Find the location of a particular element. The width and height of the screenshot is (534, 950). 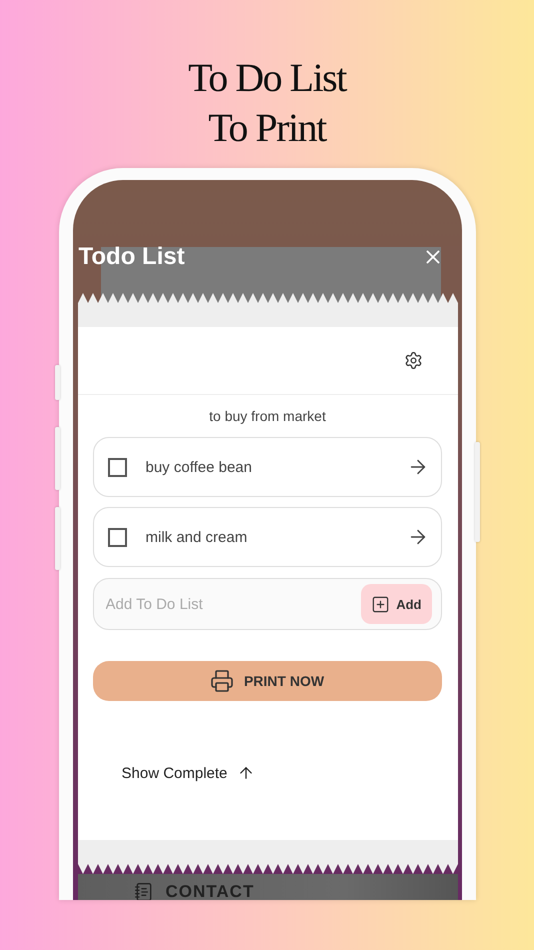

todo-item: milk and cream is located at coordinates (267, 537).